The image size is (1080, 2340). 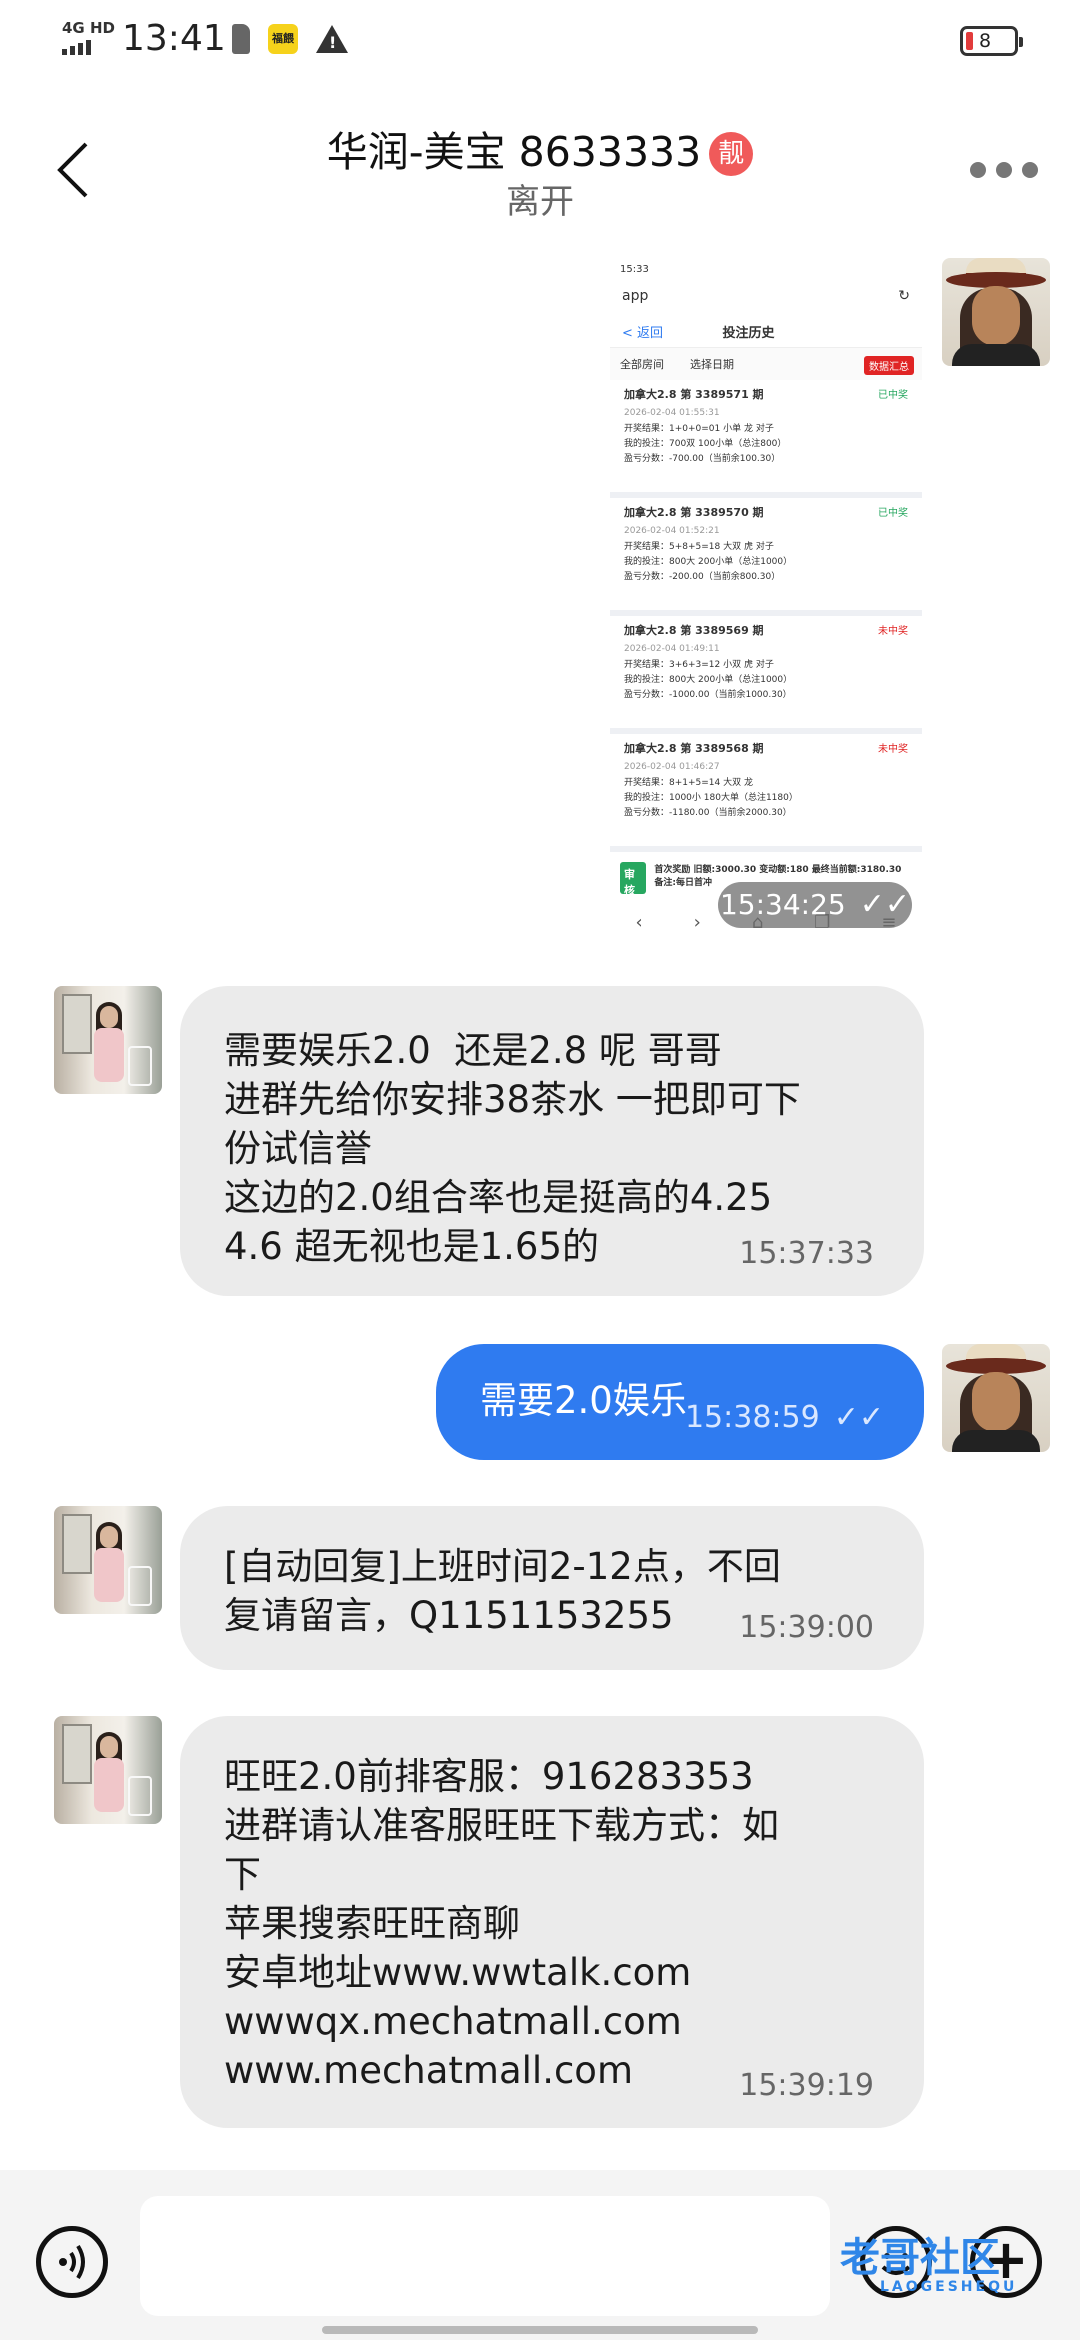 What do you see at coordinates (699, 665) in the screenshot?
I see `bet-result: 开奖结果：3+6+3=12 小双 虎 对子` at bounding box center [699, 665].